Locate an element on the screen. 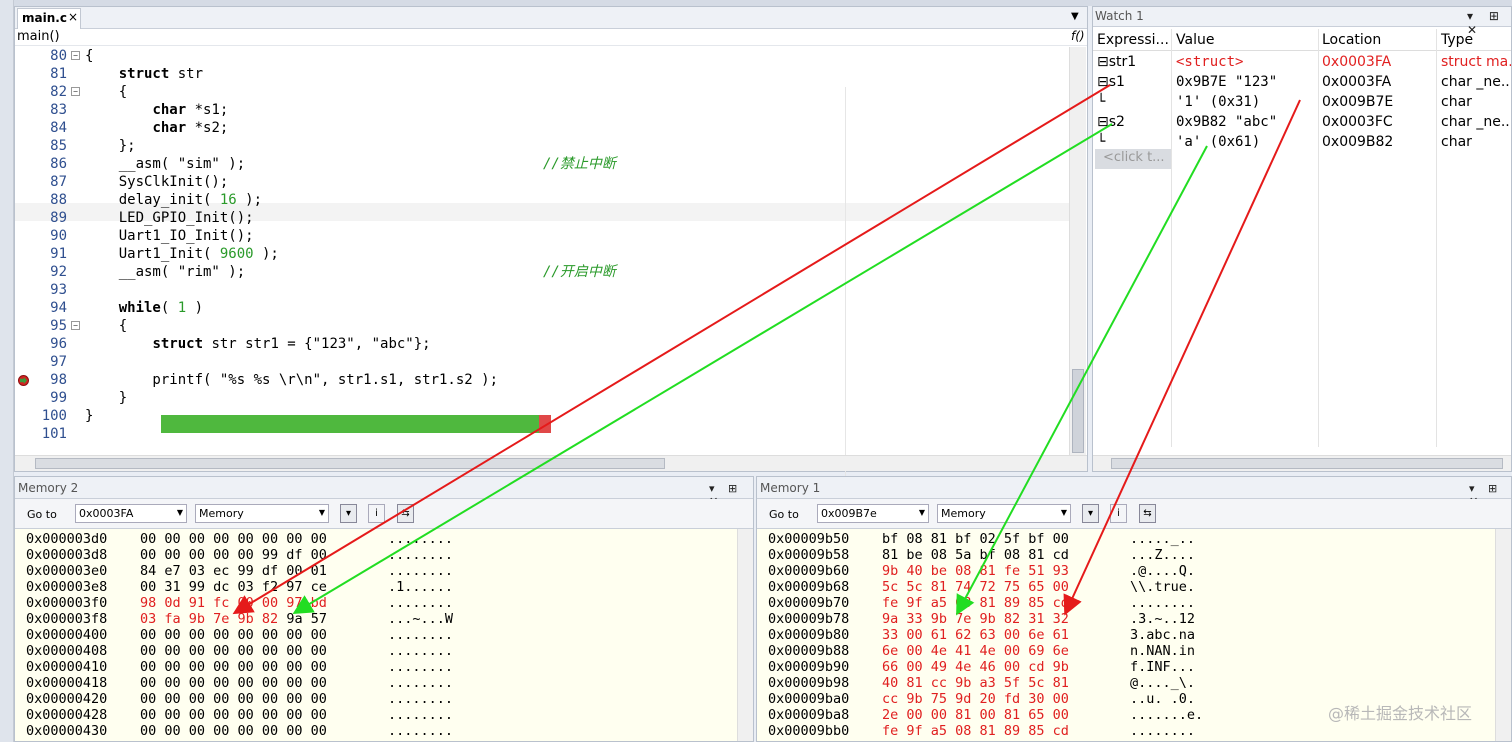 Image resolution: width=1512 pixels, height=742 pixels. code-line: 91 Uart1_Init( 9600 ); is located at coordinates (542, 254).